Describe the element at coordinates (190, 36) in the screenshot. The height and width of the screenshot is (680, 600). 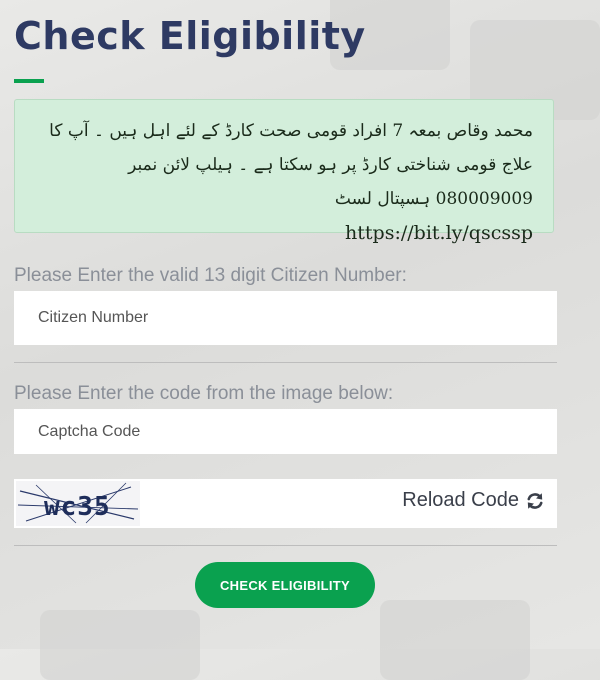
I see `page-title: Check Eligibility` at that location.